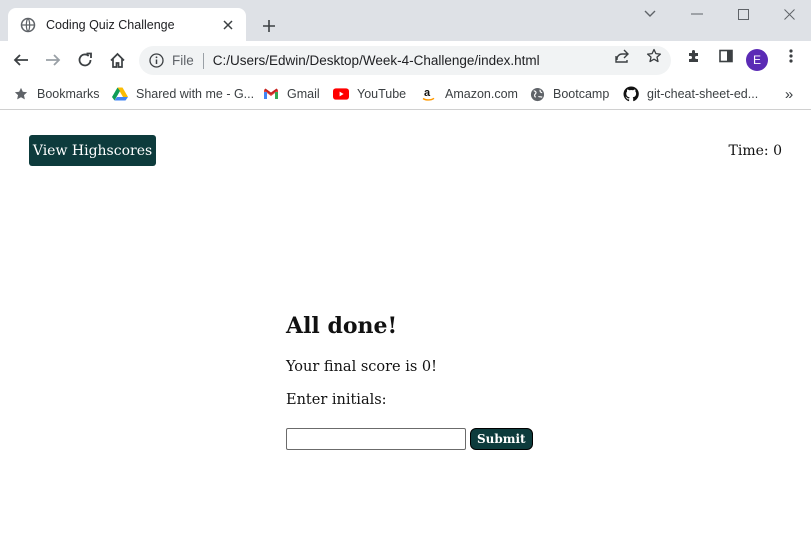 The image size is (811, 543). I want to click on github-icon, so click(631, 94).